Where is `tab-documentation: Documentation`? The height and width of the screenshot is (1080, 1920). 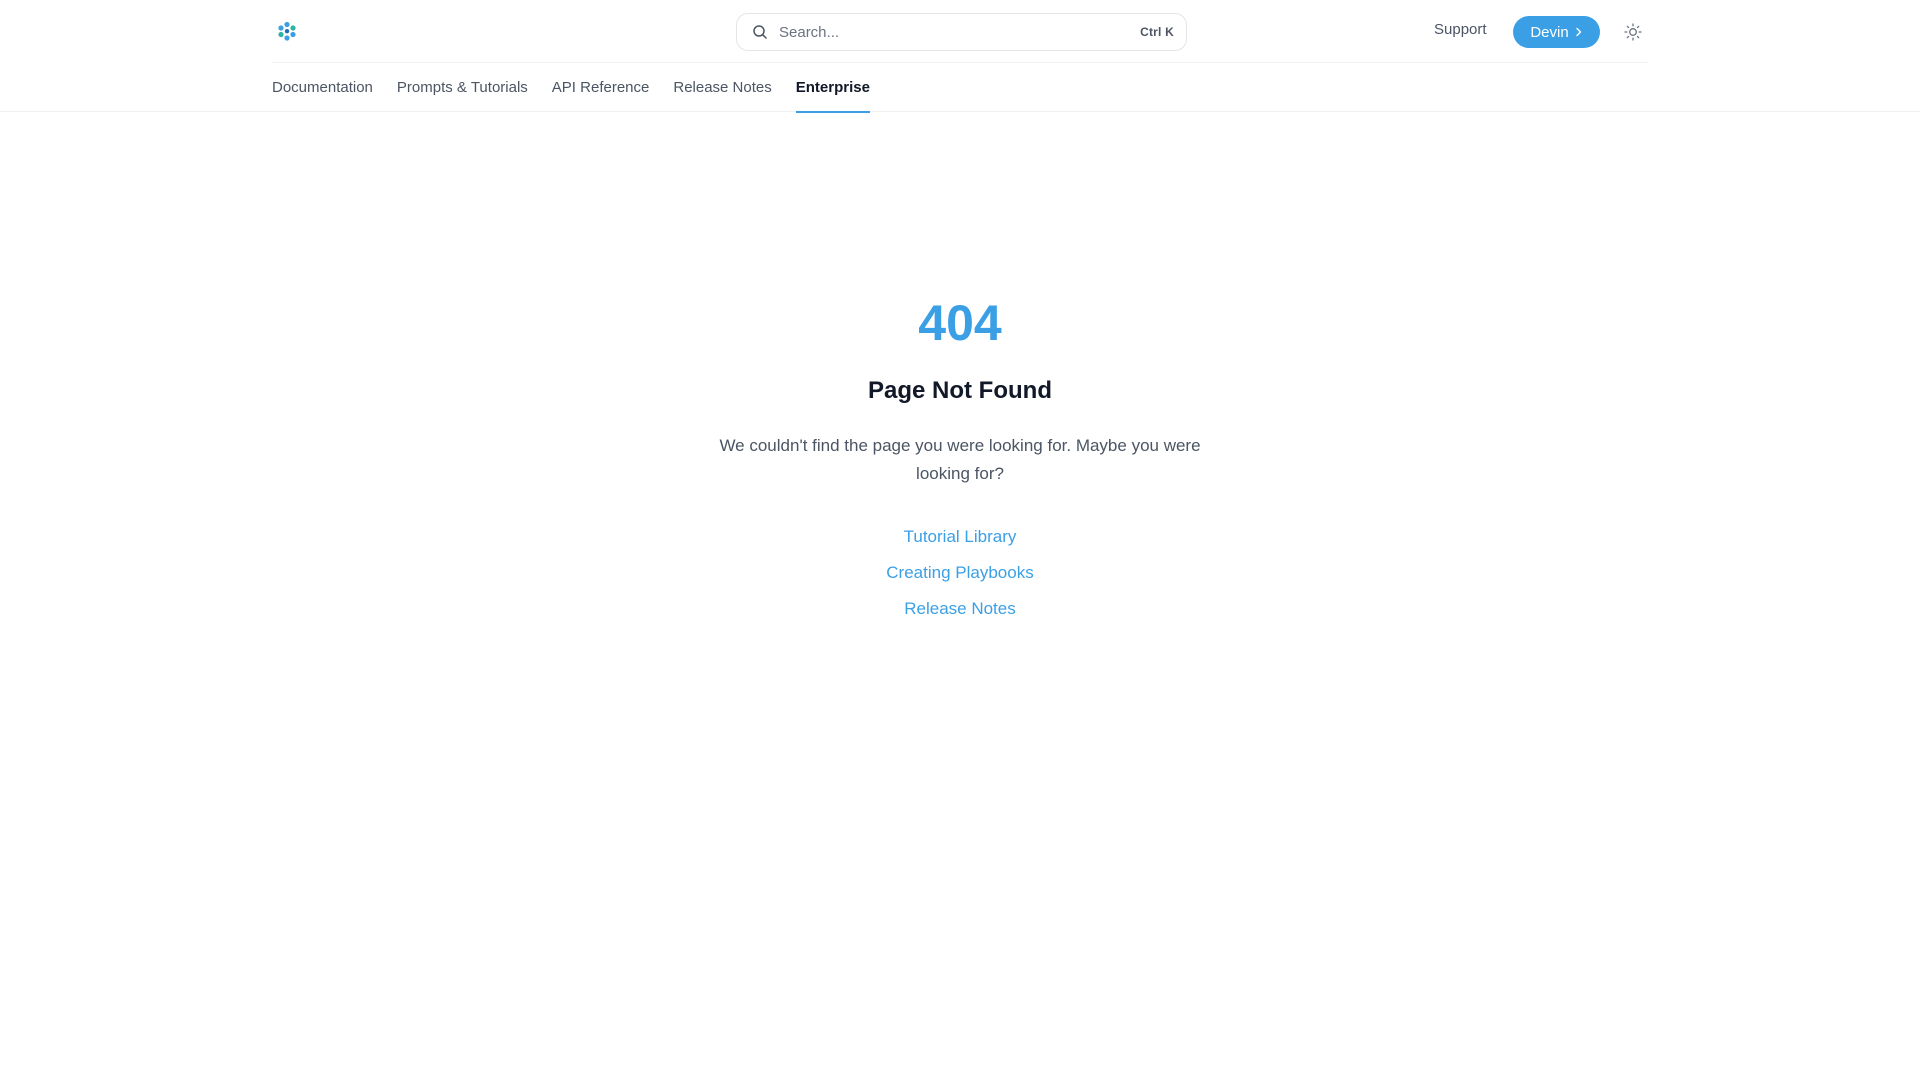 tab-documentation: Documentation is located at coordinates (322, 87).